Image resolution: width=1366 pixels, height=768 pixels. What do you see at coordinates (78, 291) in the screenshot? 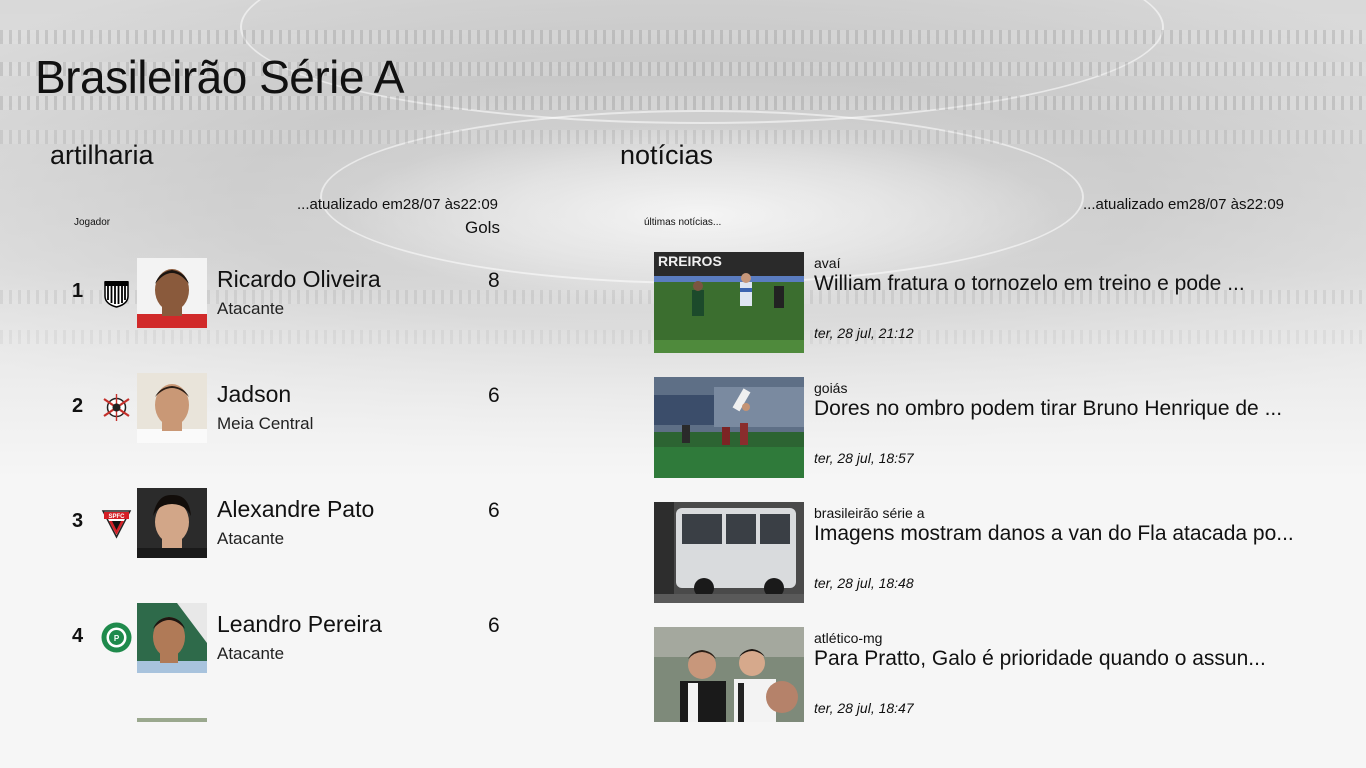
I see `scorer-rank: 1` at bounding box center [78, 291].